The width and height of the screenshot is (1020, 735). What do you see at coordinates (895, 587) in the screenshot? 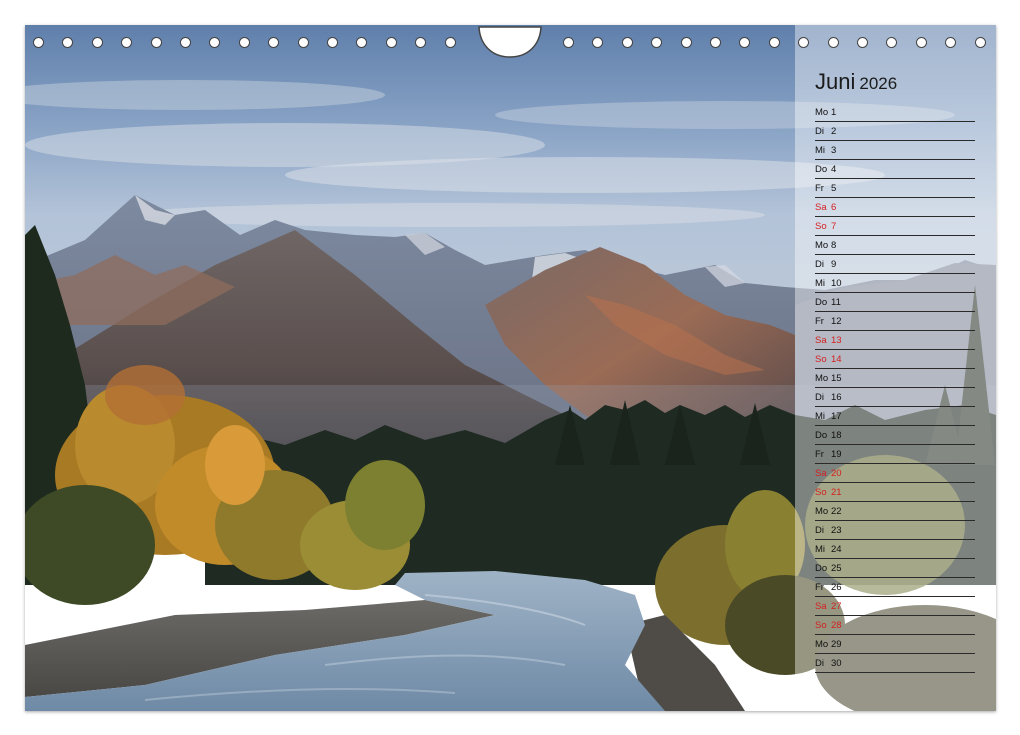
I see `day-row: Fr 26` at bounding box center [895, 587].